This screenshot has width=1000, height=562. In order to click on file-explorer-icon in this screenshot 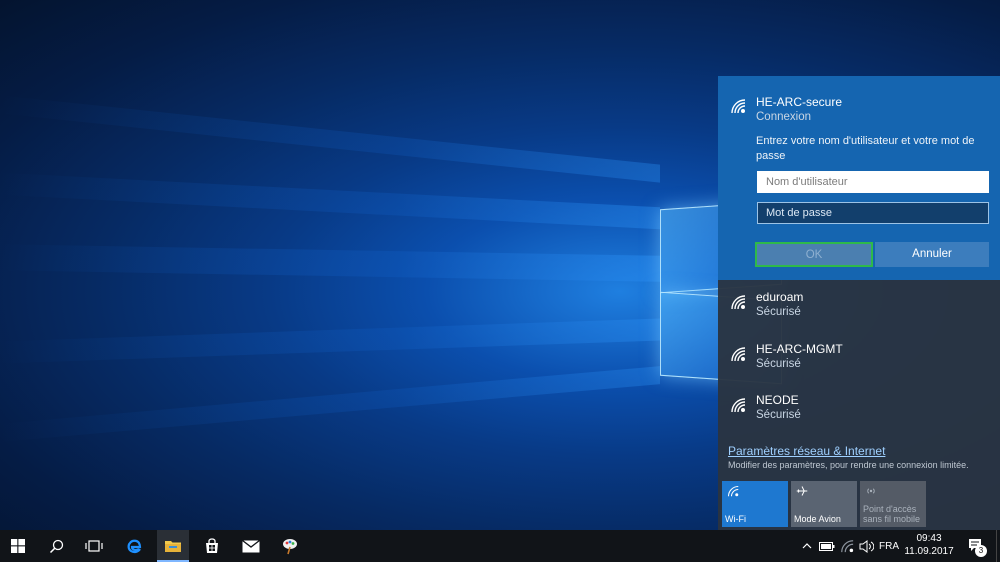, I will do `click(173, 546)`.